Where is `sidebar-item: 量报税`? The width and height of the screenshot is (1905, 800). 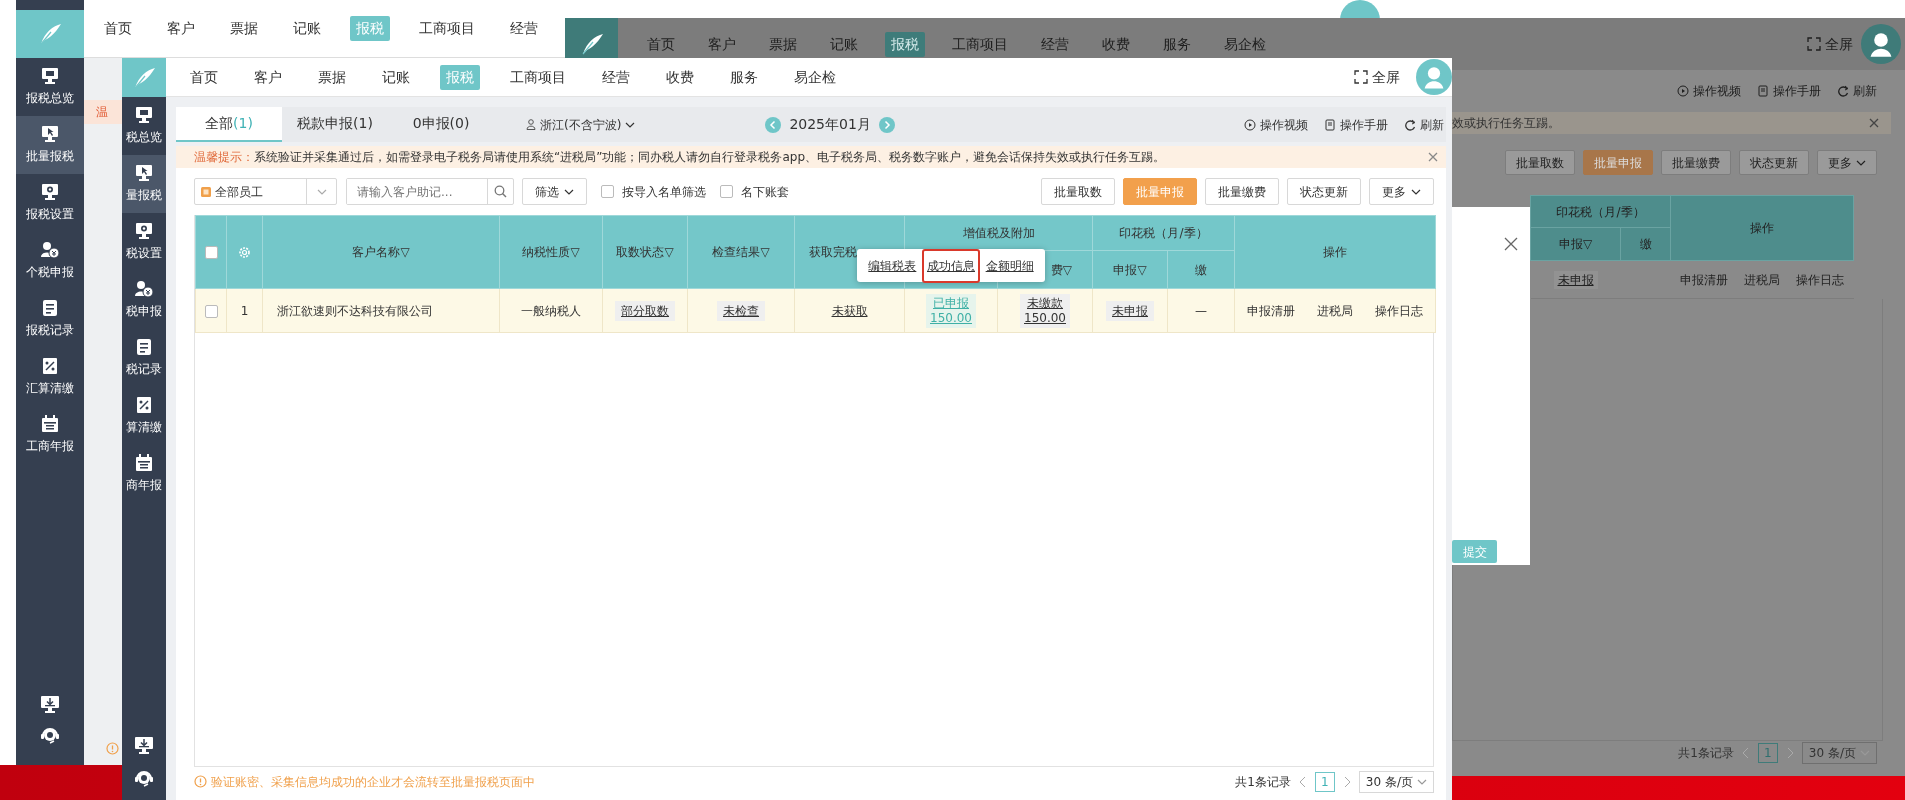 sidebar-item: 量报税 is located at coordinates (144, 184).